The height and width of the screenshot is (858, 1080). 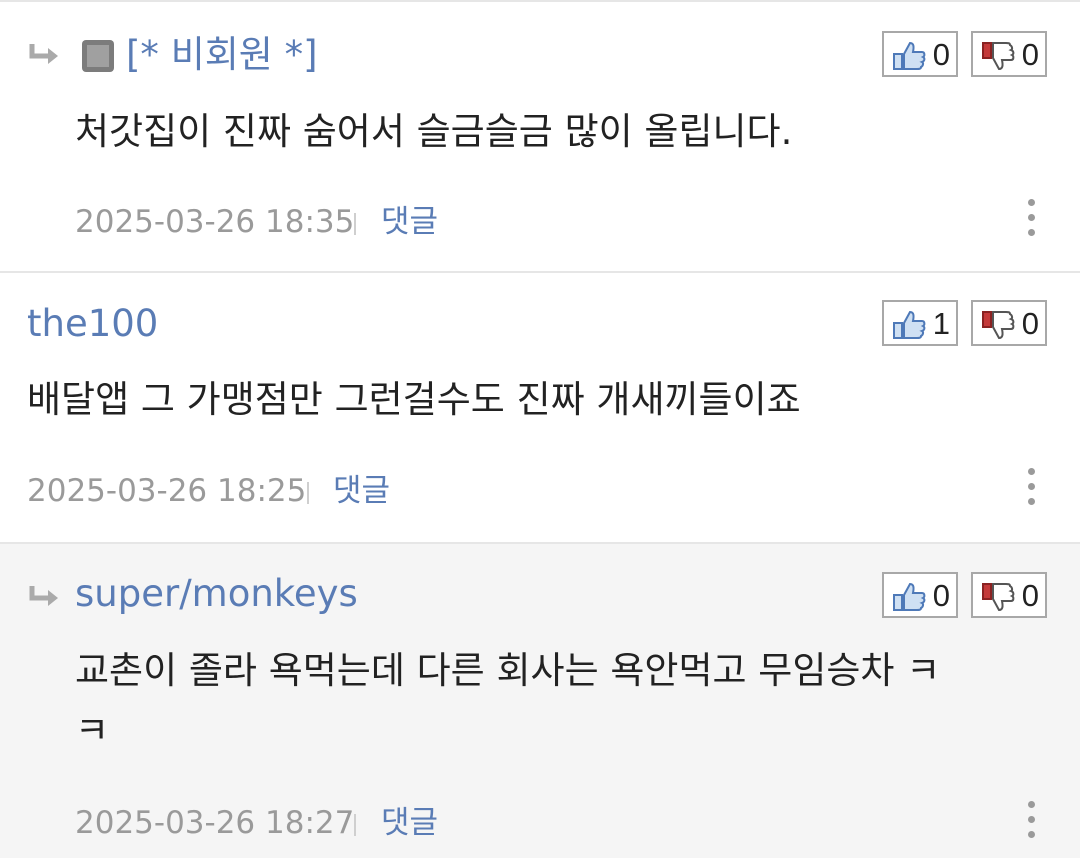 What do you see at coordinates (215, 823) in the screenshot?
I see `comment-datetime: 2025-03-26 18:27` at bounding box center [215, 823].